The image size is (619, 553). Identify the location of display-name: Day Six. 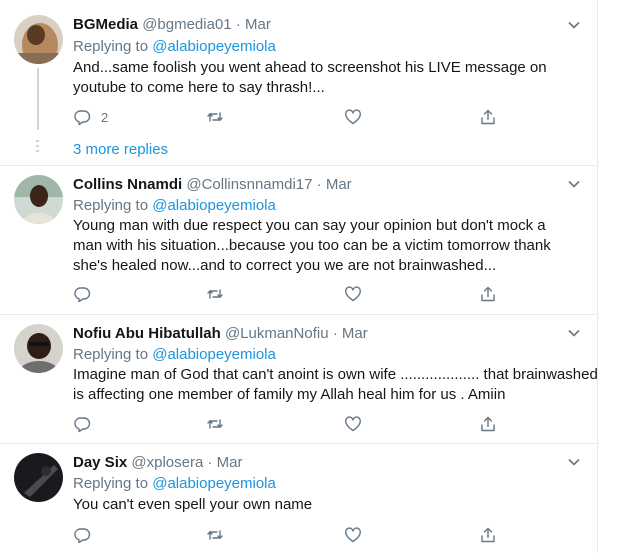
(100, 462).